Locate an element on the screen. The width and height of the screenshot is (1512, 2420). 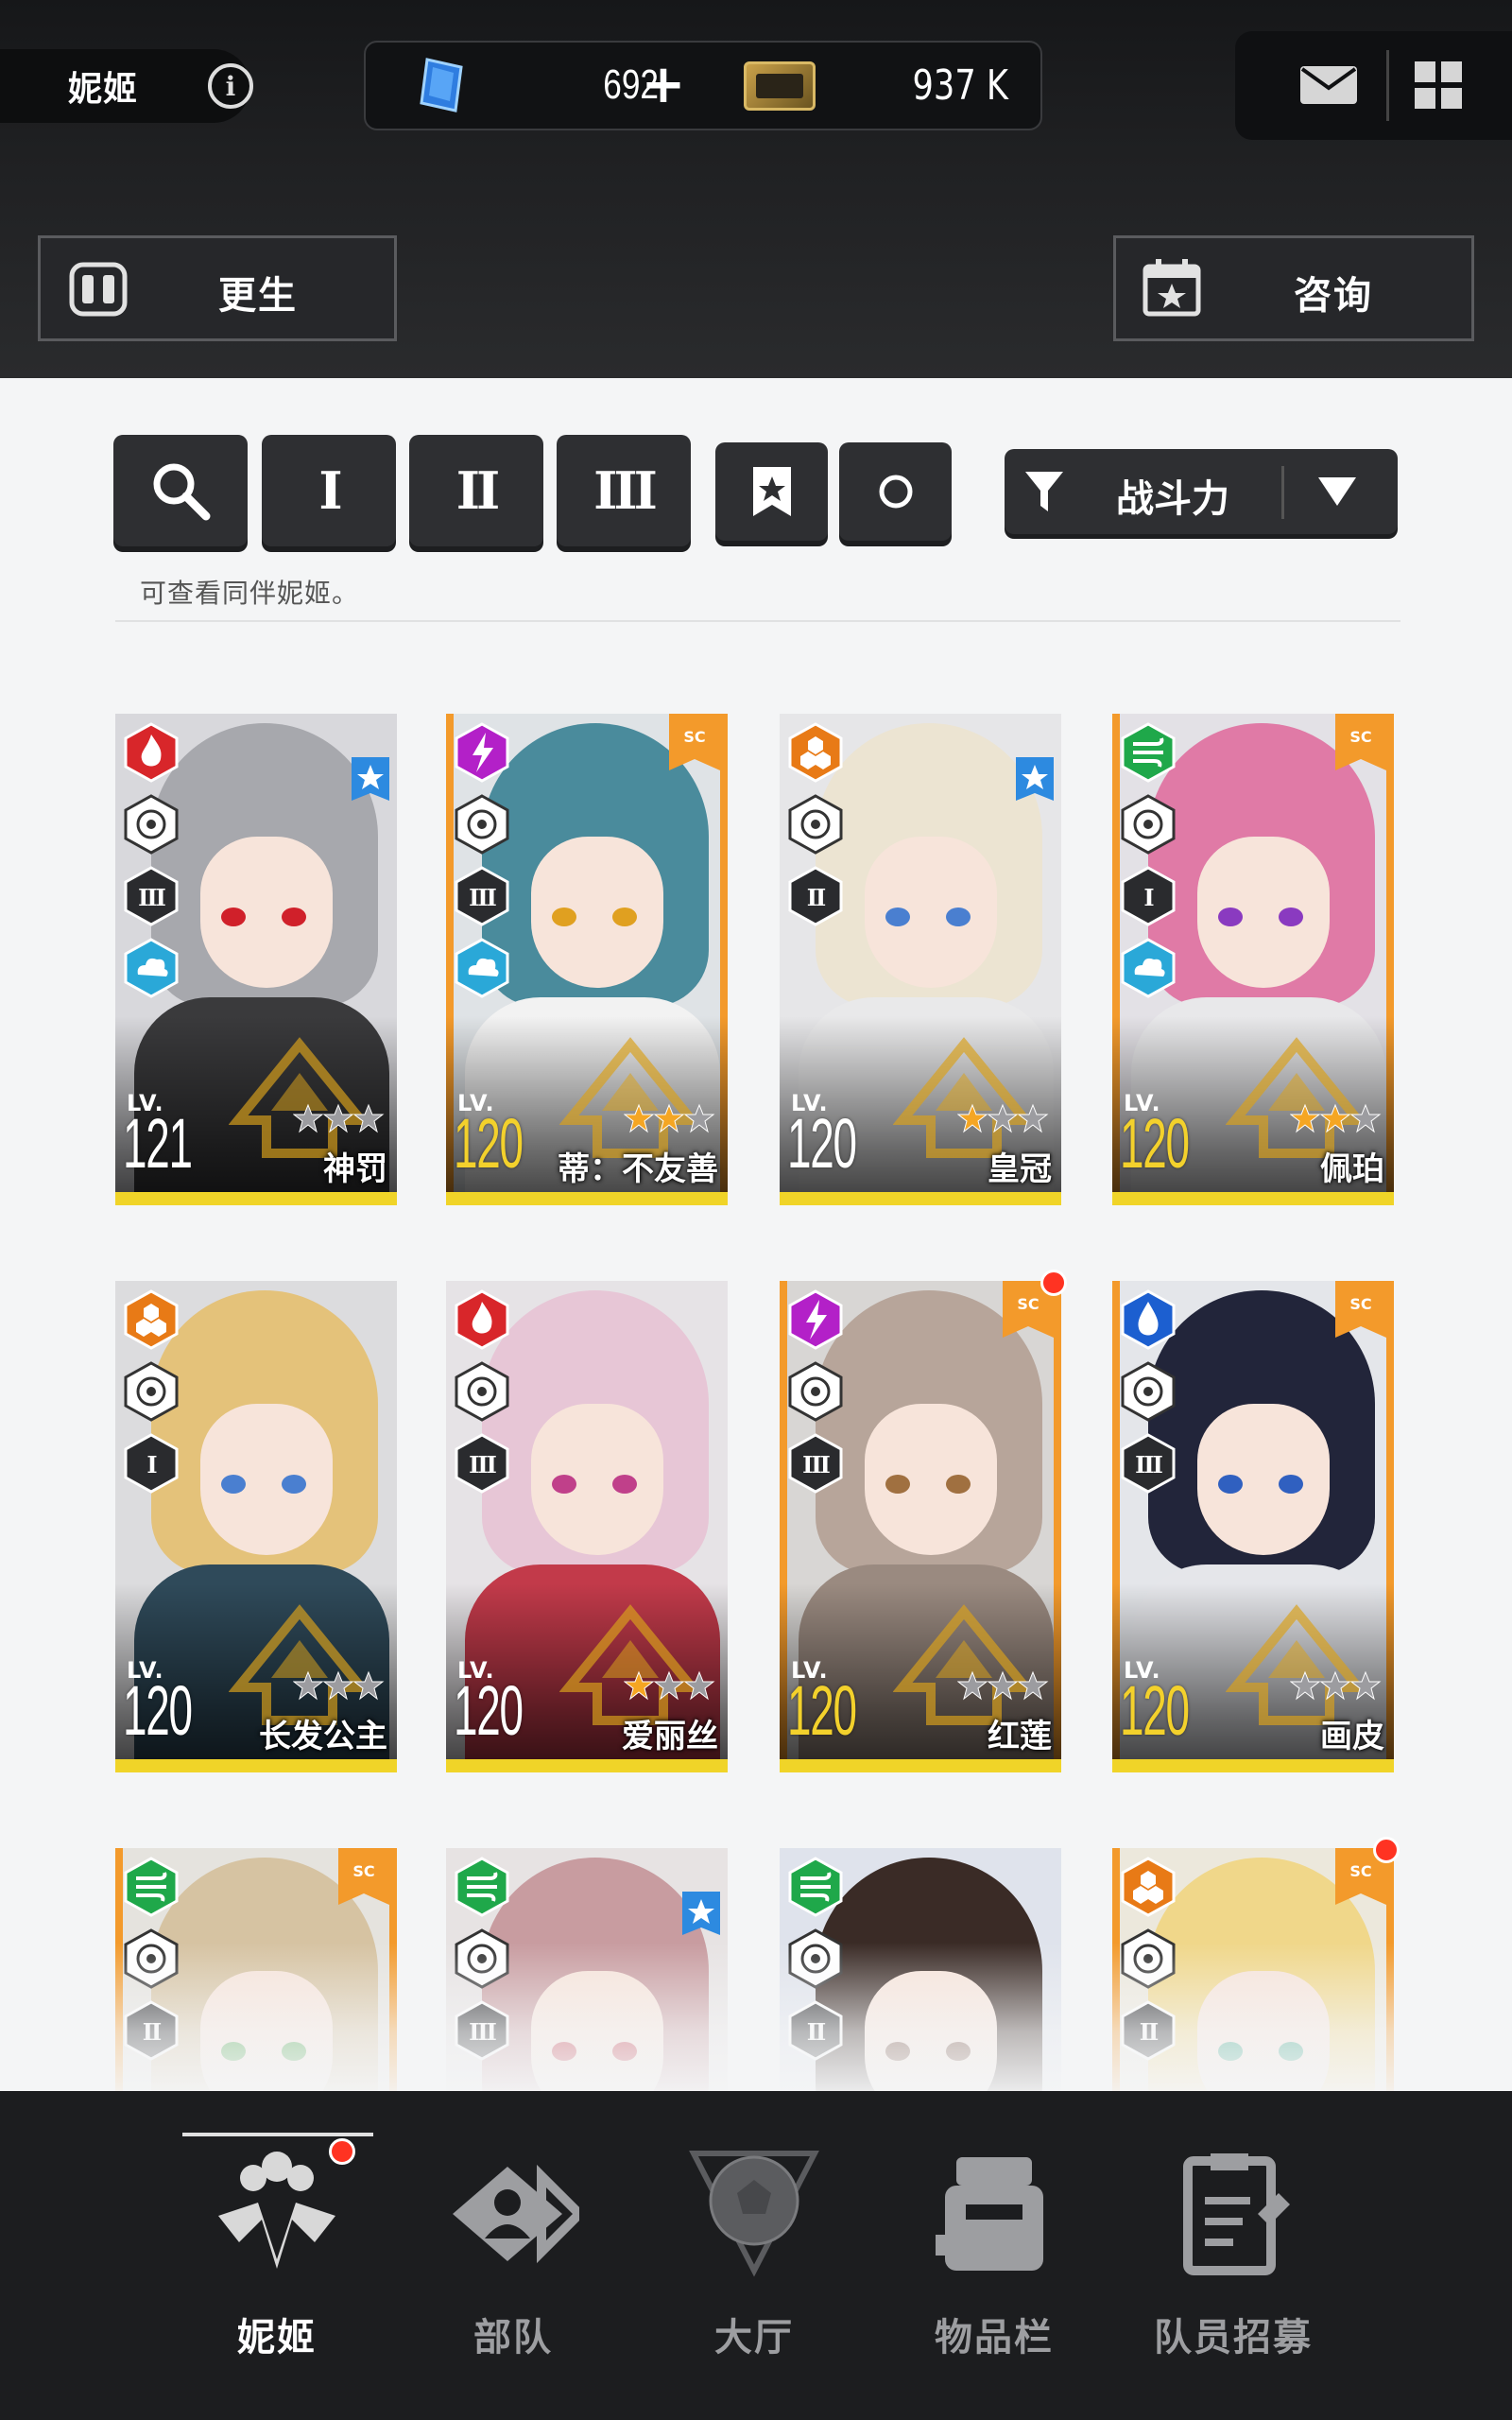
nav-lobby: 大厅 is located at coordinates (754, 2255).